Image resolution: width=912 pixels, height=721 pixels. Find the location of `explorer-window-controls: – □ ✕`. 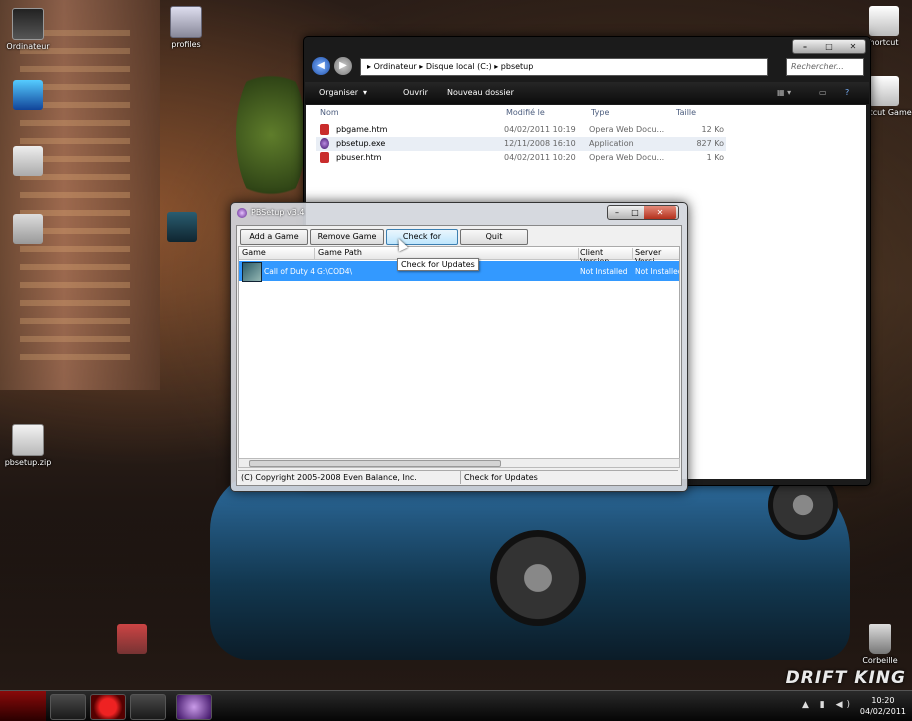

explorer-window-controls: – □ ✕ is located at coordinates (829, 46).